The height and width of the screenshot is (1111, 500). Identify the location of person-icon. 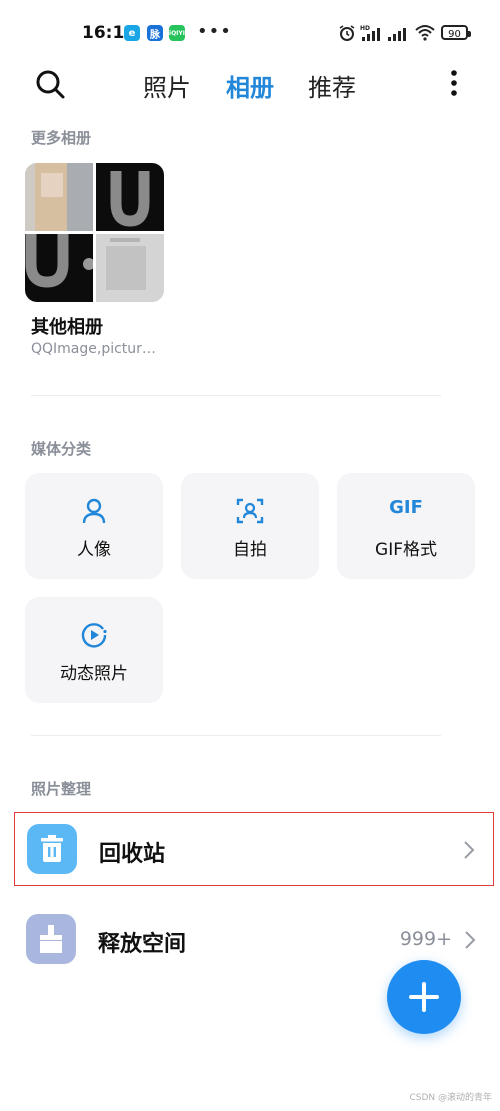
(94, 511).